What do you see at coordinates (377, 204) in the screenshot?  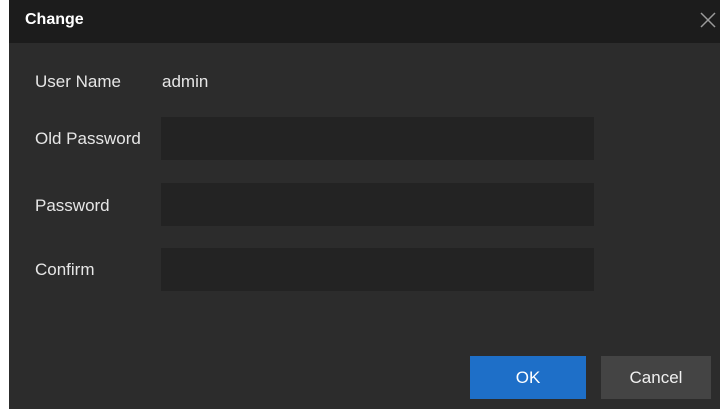 I see `password-field` at bounding box center [377, 204].